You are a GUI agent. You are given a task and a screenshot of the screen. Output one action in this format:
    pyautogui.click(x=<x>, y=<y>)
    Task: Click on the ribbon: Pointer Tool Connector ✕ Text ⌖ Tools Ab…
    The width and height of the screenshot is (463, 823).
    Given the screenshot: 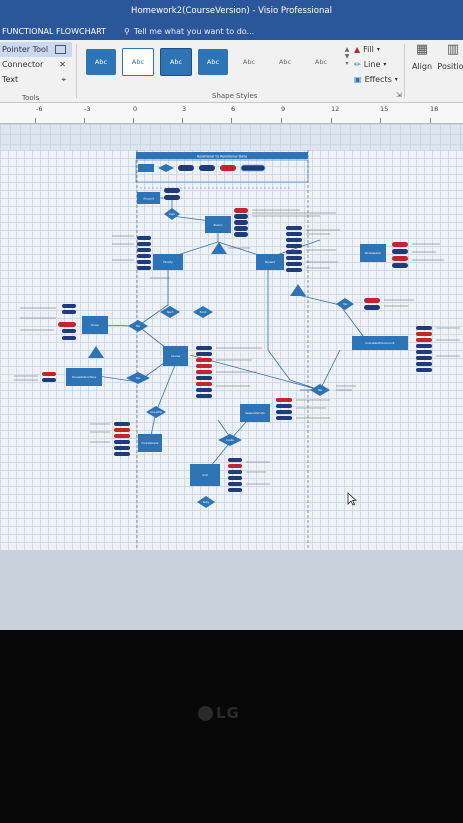 What is the action you would take?
    pyautogui.click(x=231, y=71)
    